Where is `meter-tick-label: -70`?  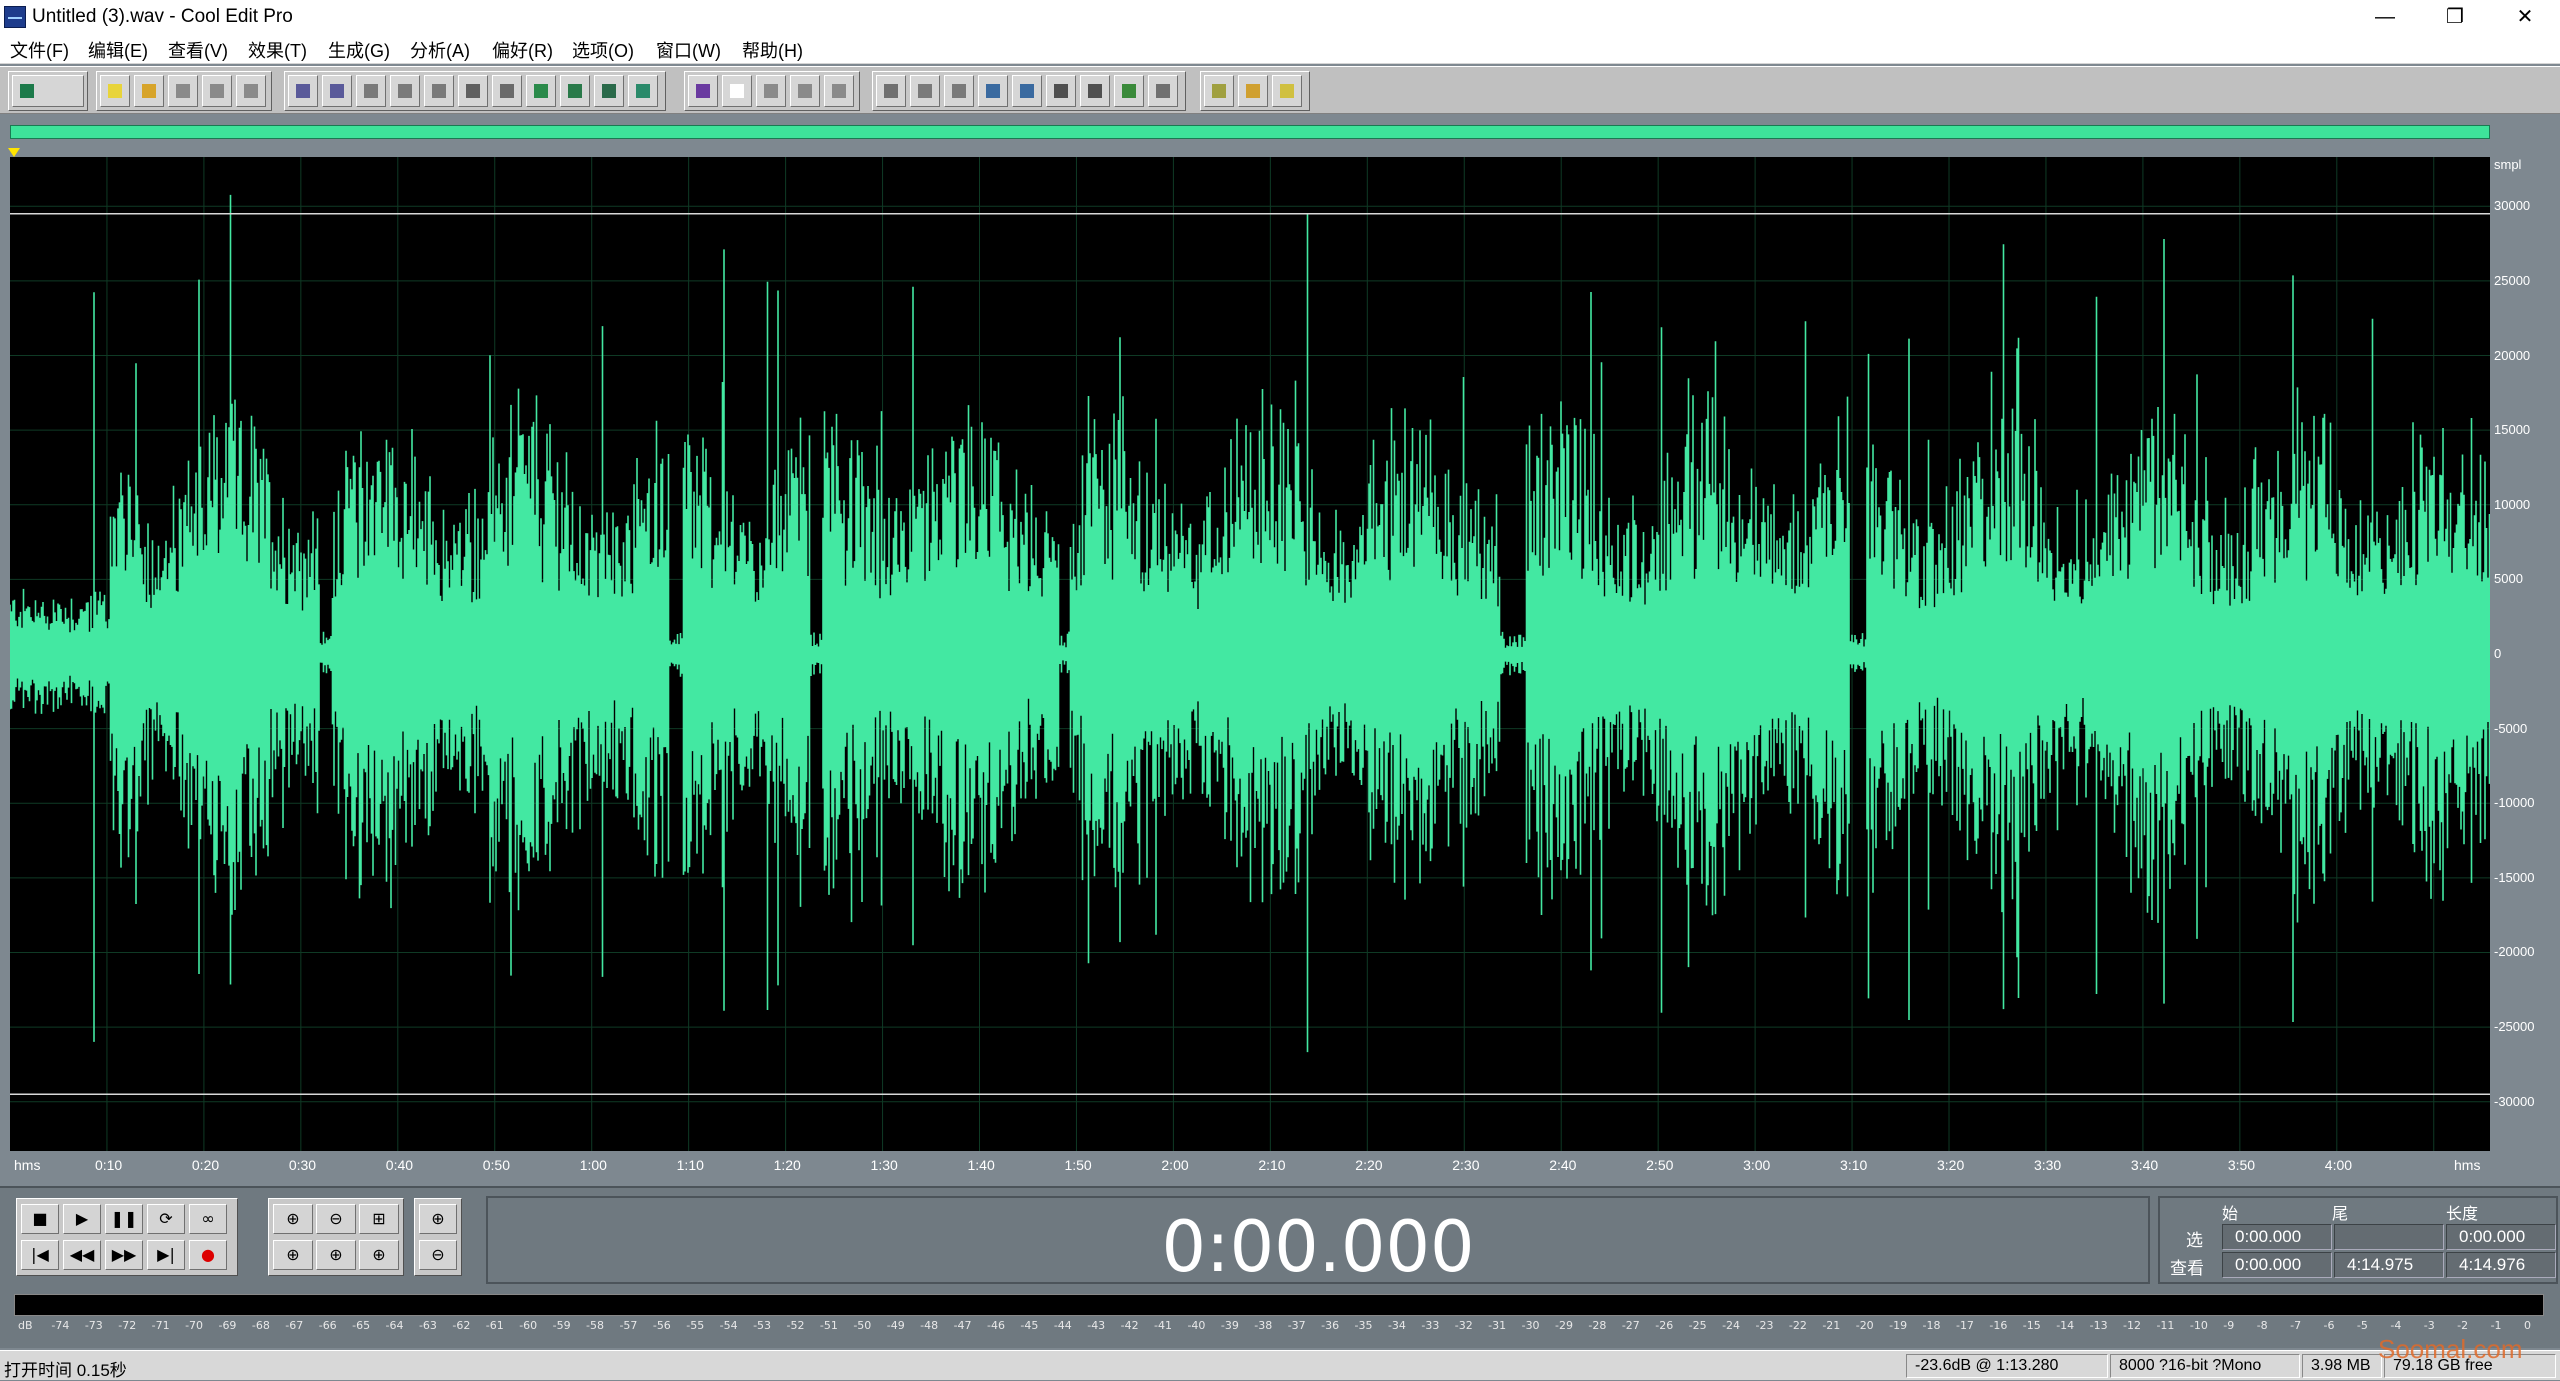 meter-tick-label: -70 is located at coordinates (194, 1325).